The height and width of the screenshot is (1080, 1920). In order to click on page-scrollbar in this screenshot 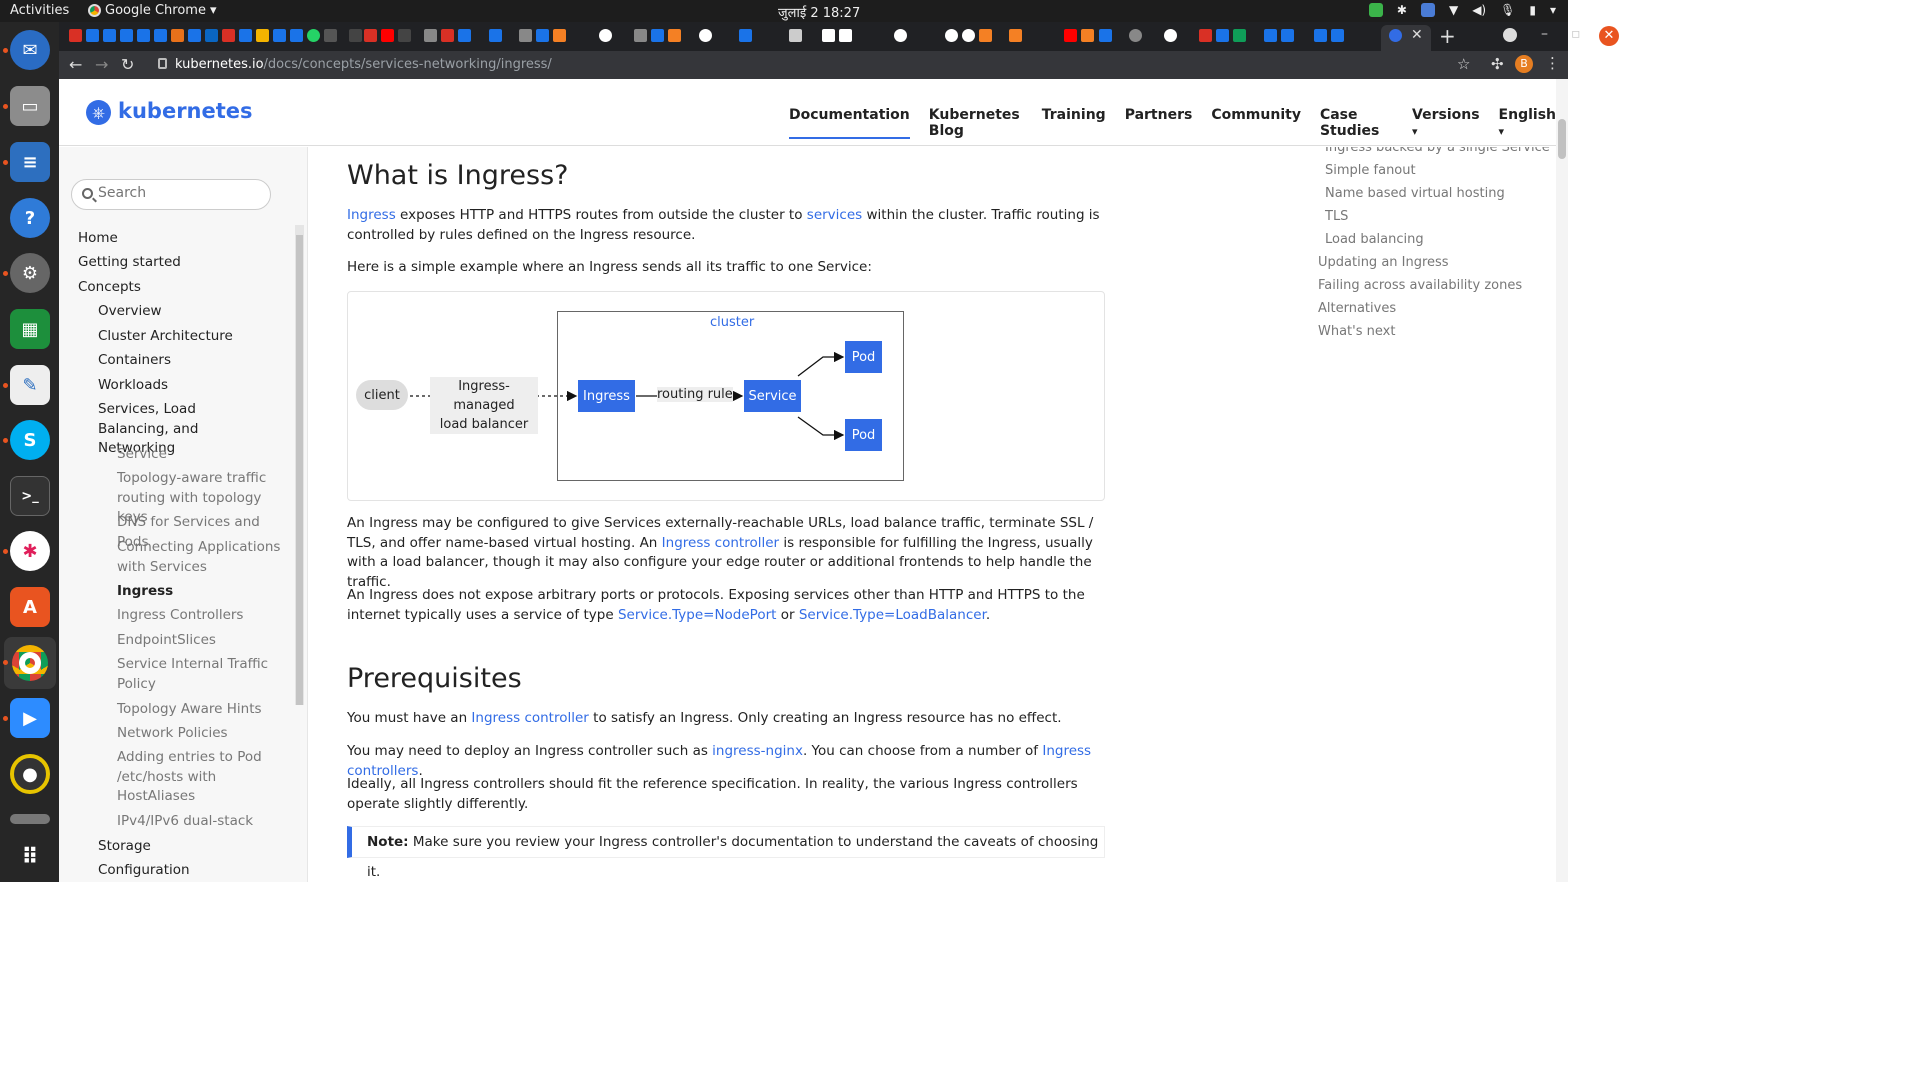, I will do `click(1562, 480)`.